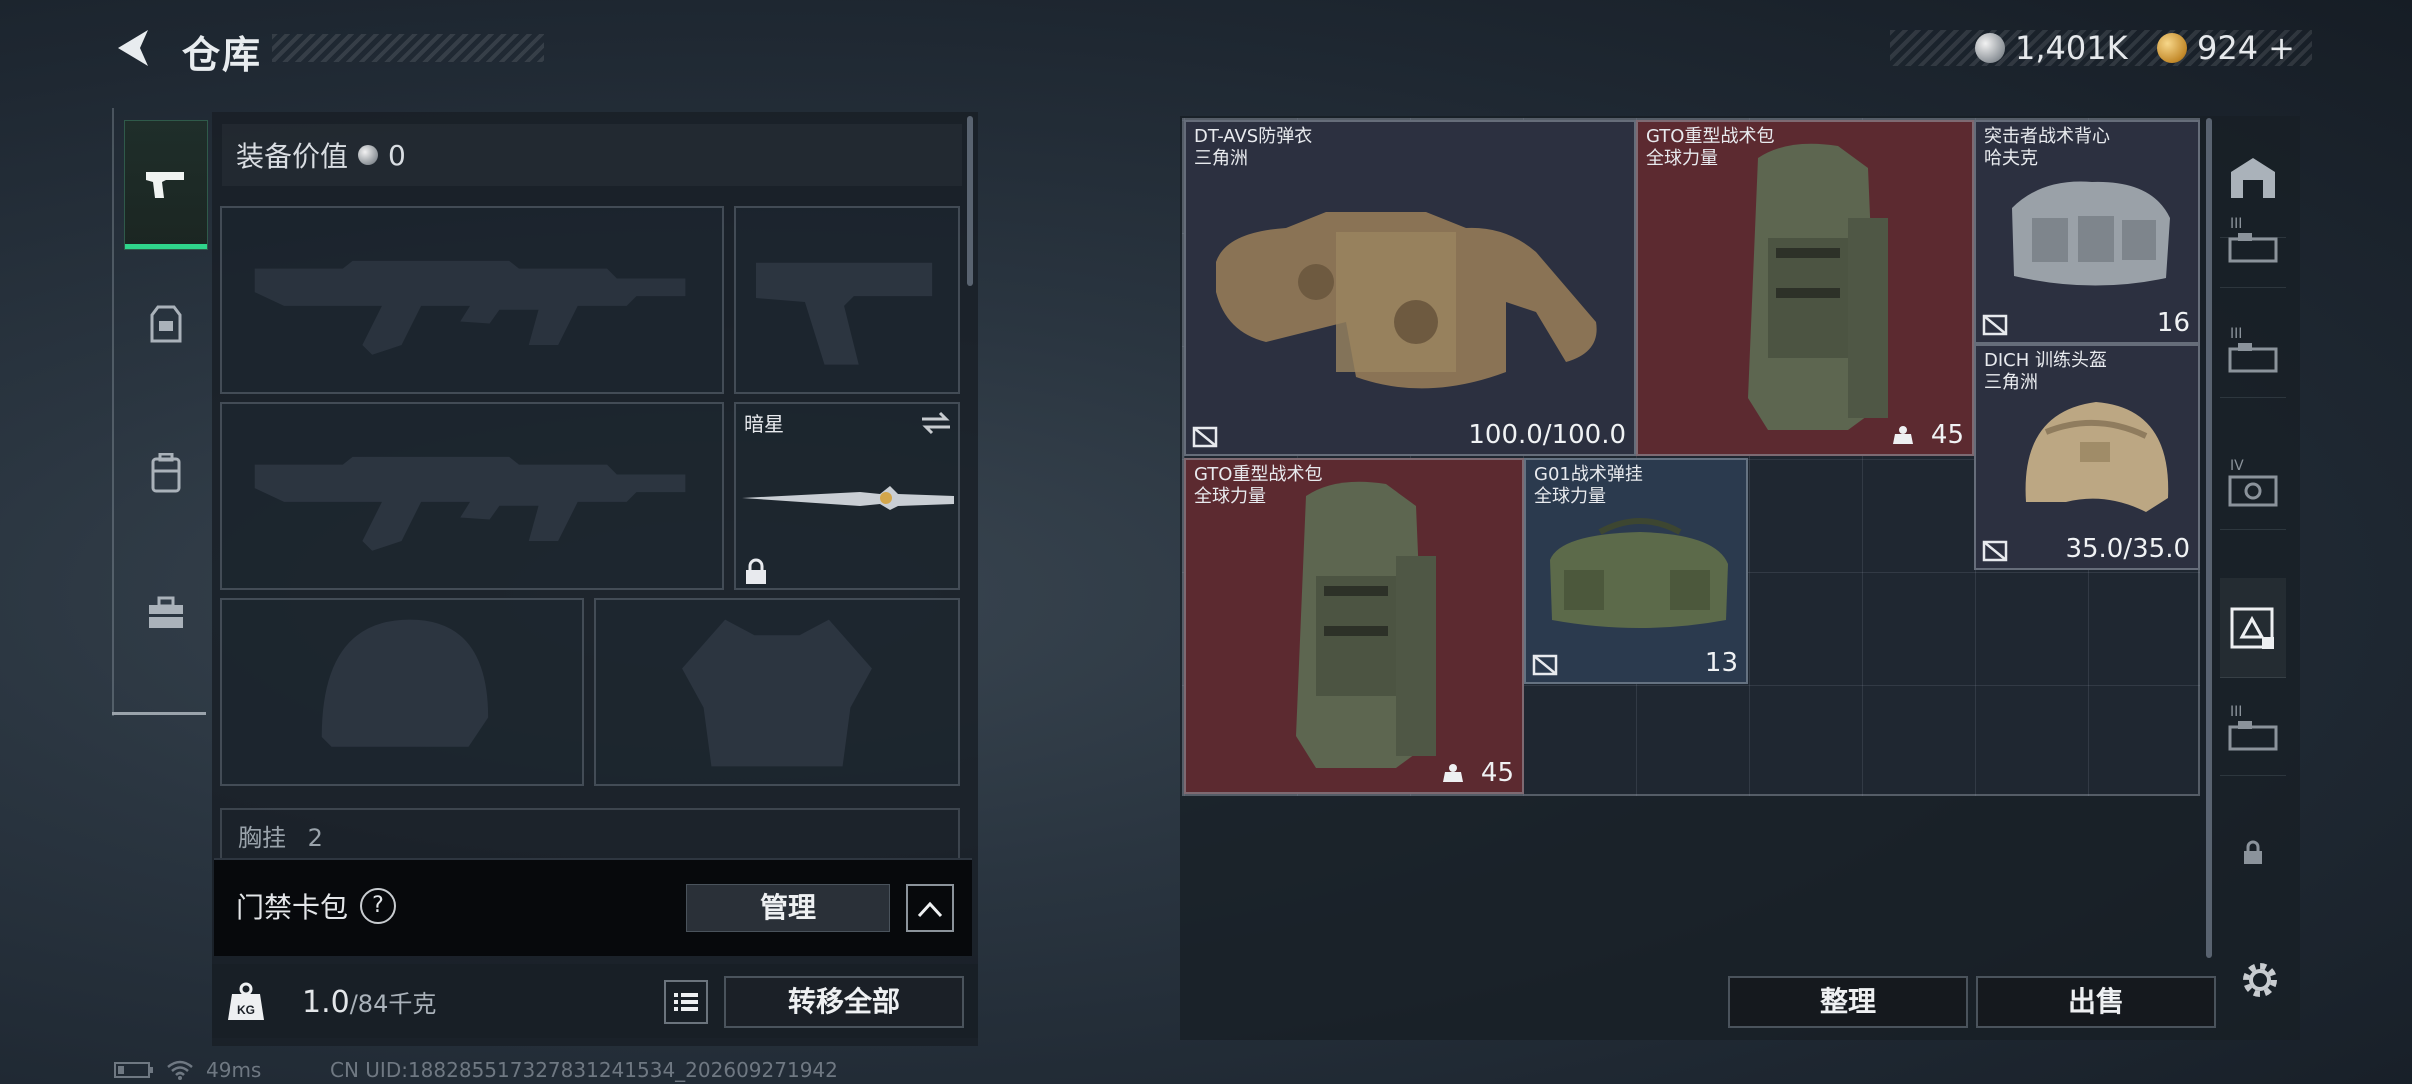 The width and height of the screenshot is (2412, 1084). What do you see at coordinates (378, 906) in the screenshot?
I see `help-icon: ?` at bounding box center [378, 906].